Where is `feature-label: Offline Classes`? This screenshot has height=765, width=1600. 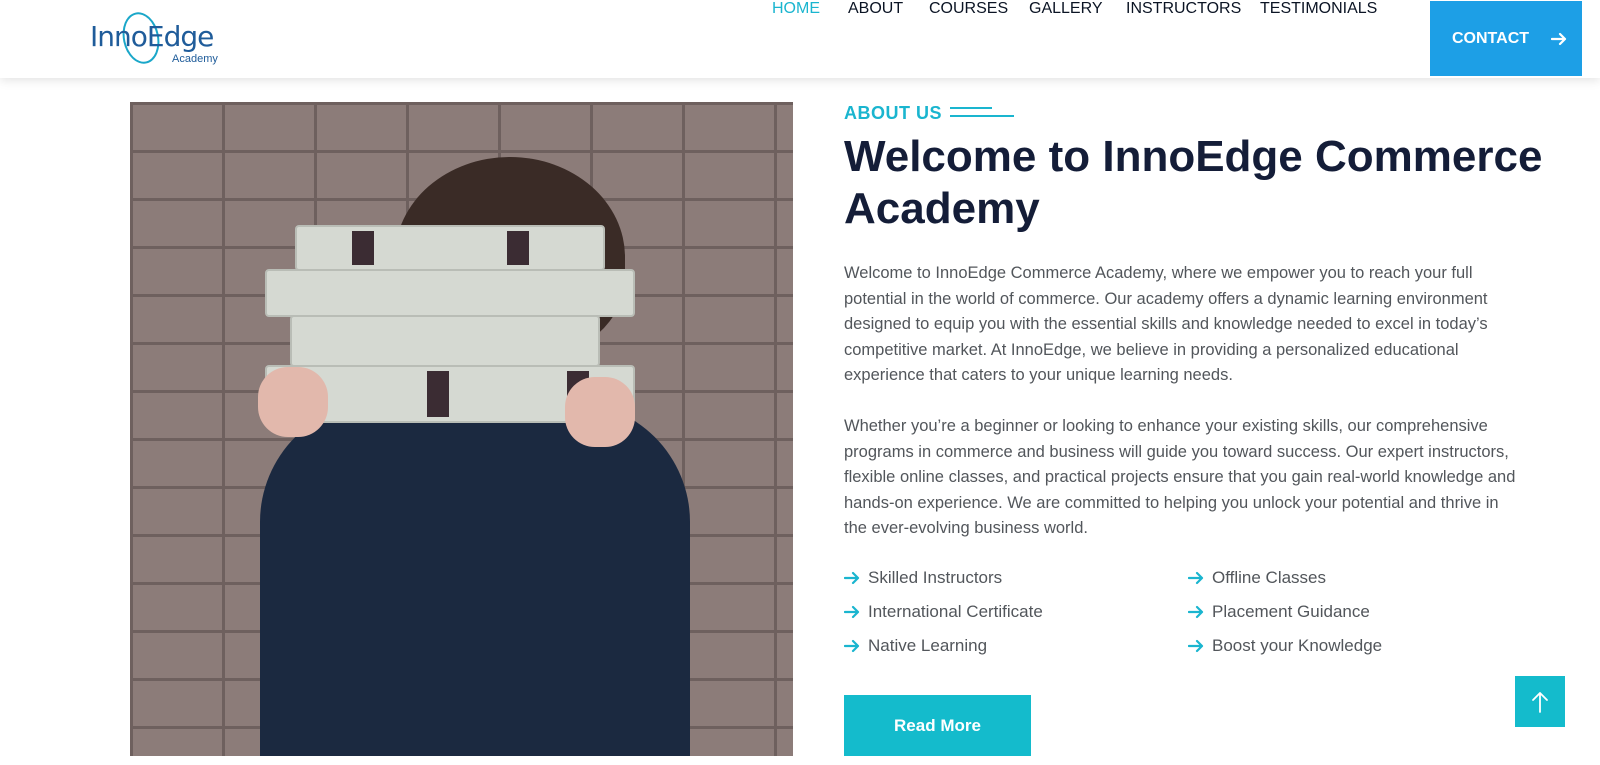
feature-label: Offline Classes is located at coordinates (1269, 577).